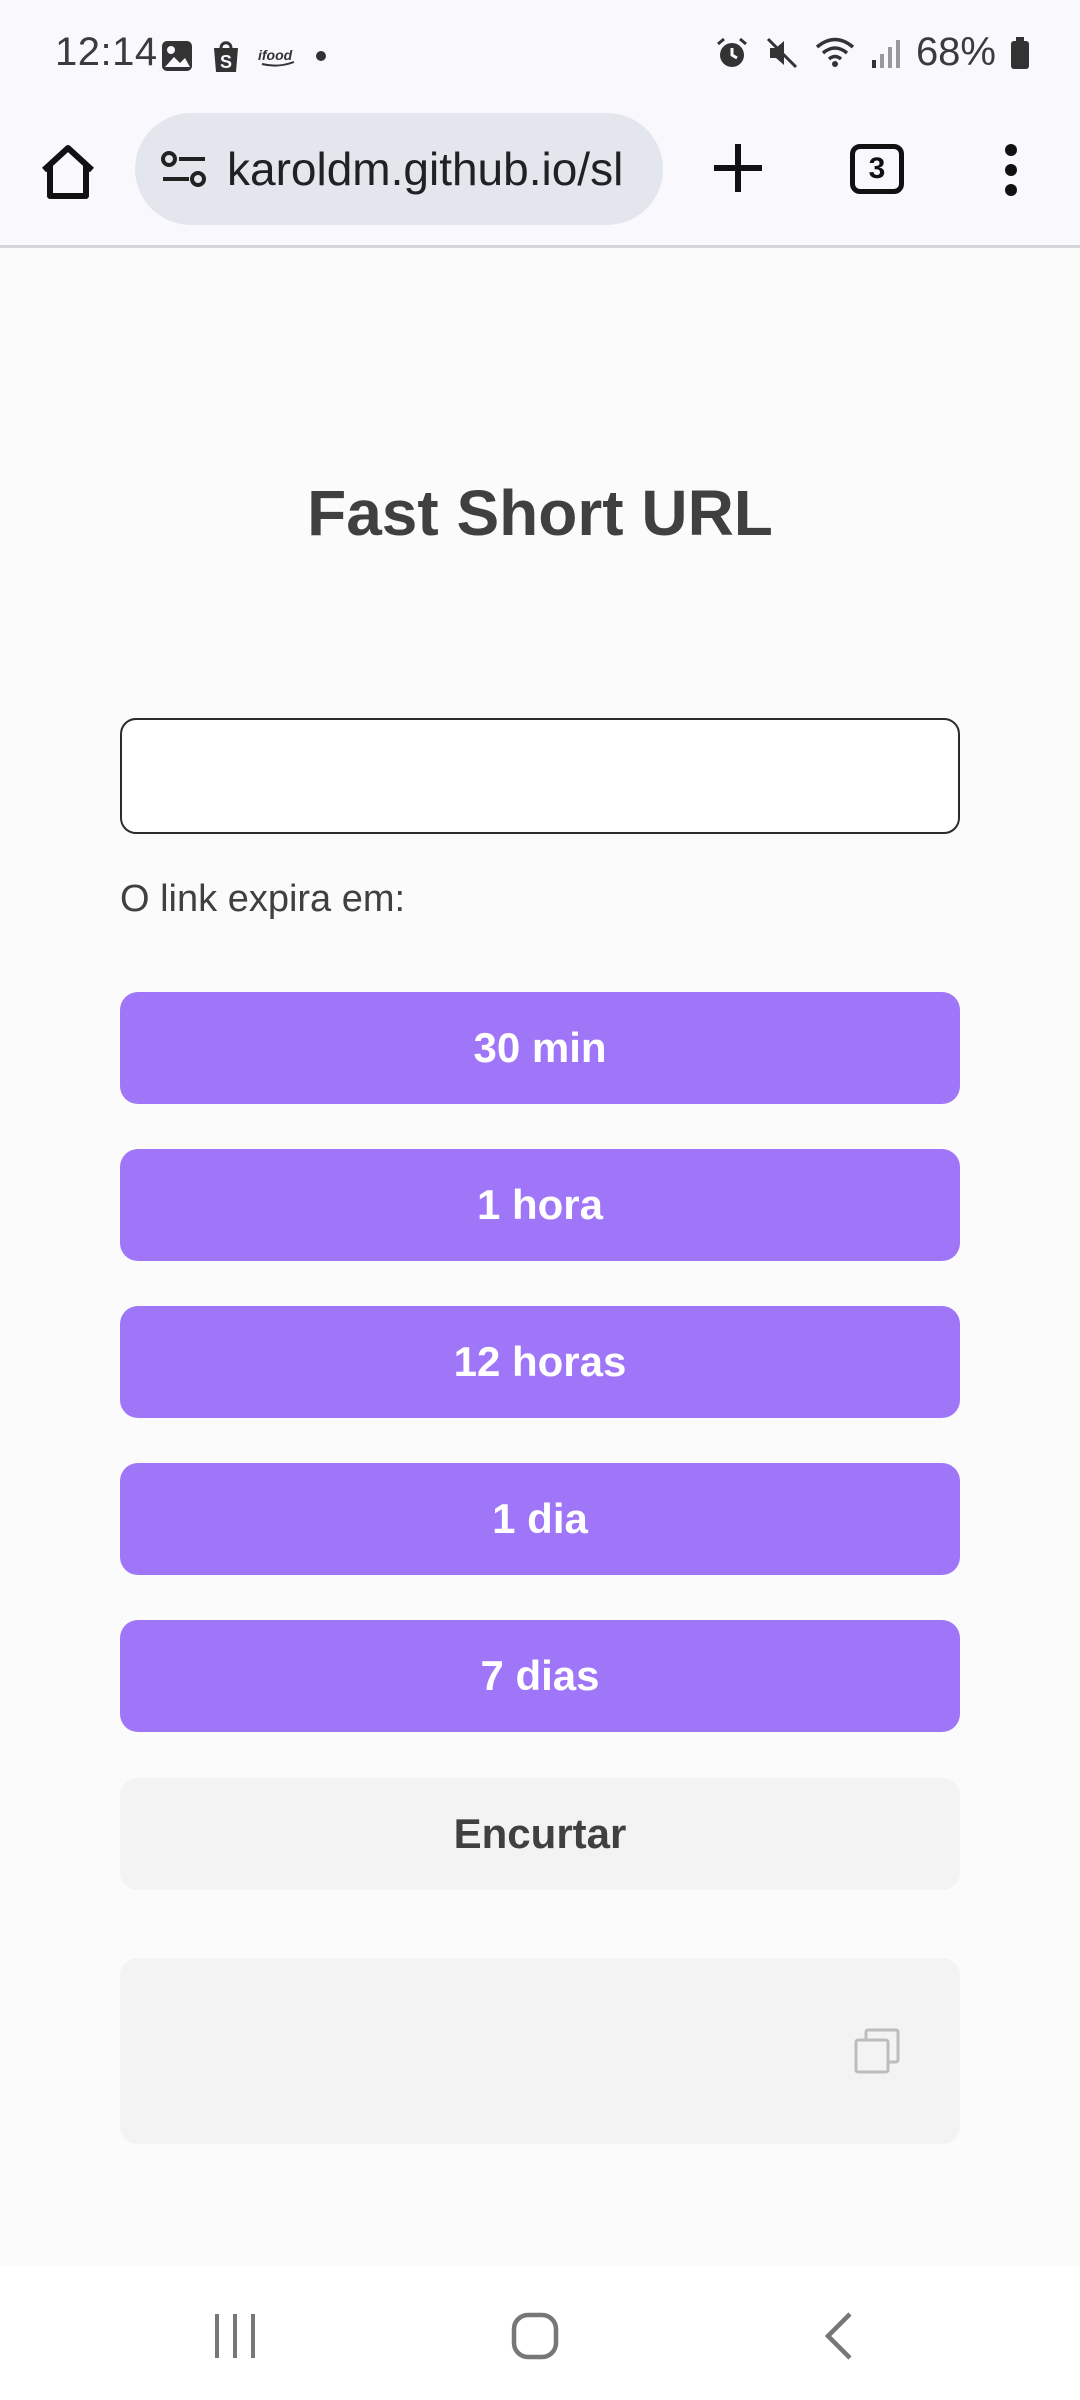 The height and width of the screenshot is (2400, 1080). What do you see at coordinates (781, 52) in the screenshot?
I see `mute-icon` at bounding box center [781, 52].